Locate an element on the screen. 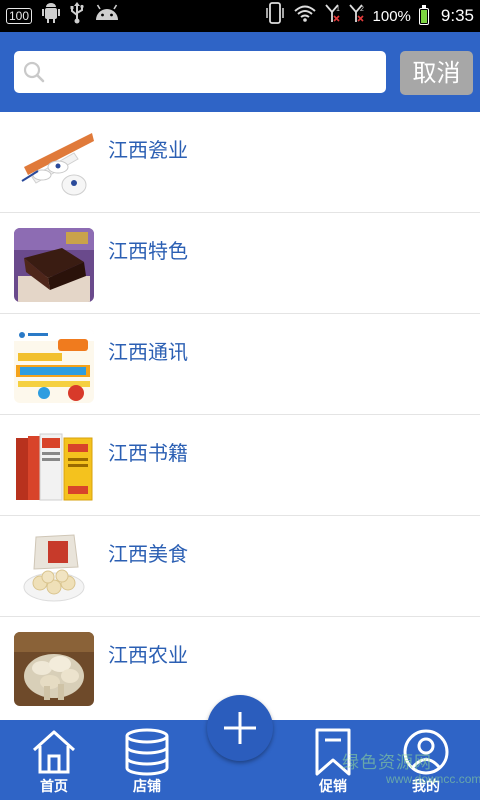  list-item: 江西书籍 is located at coordinates (240, 465).